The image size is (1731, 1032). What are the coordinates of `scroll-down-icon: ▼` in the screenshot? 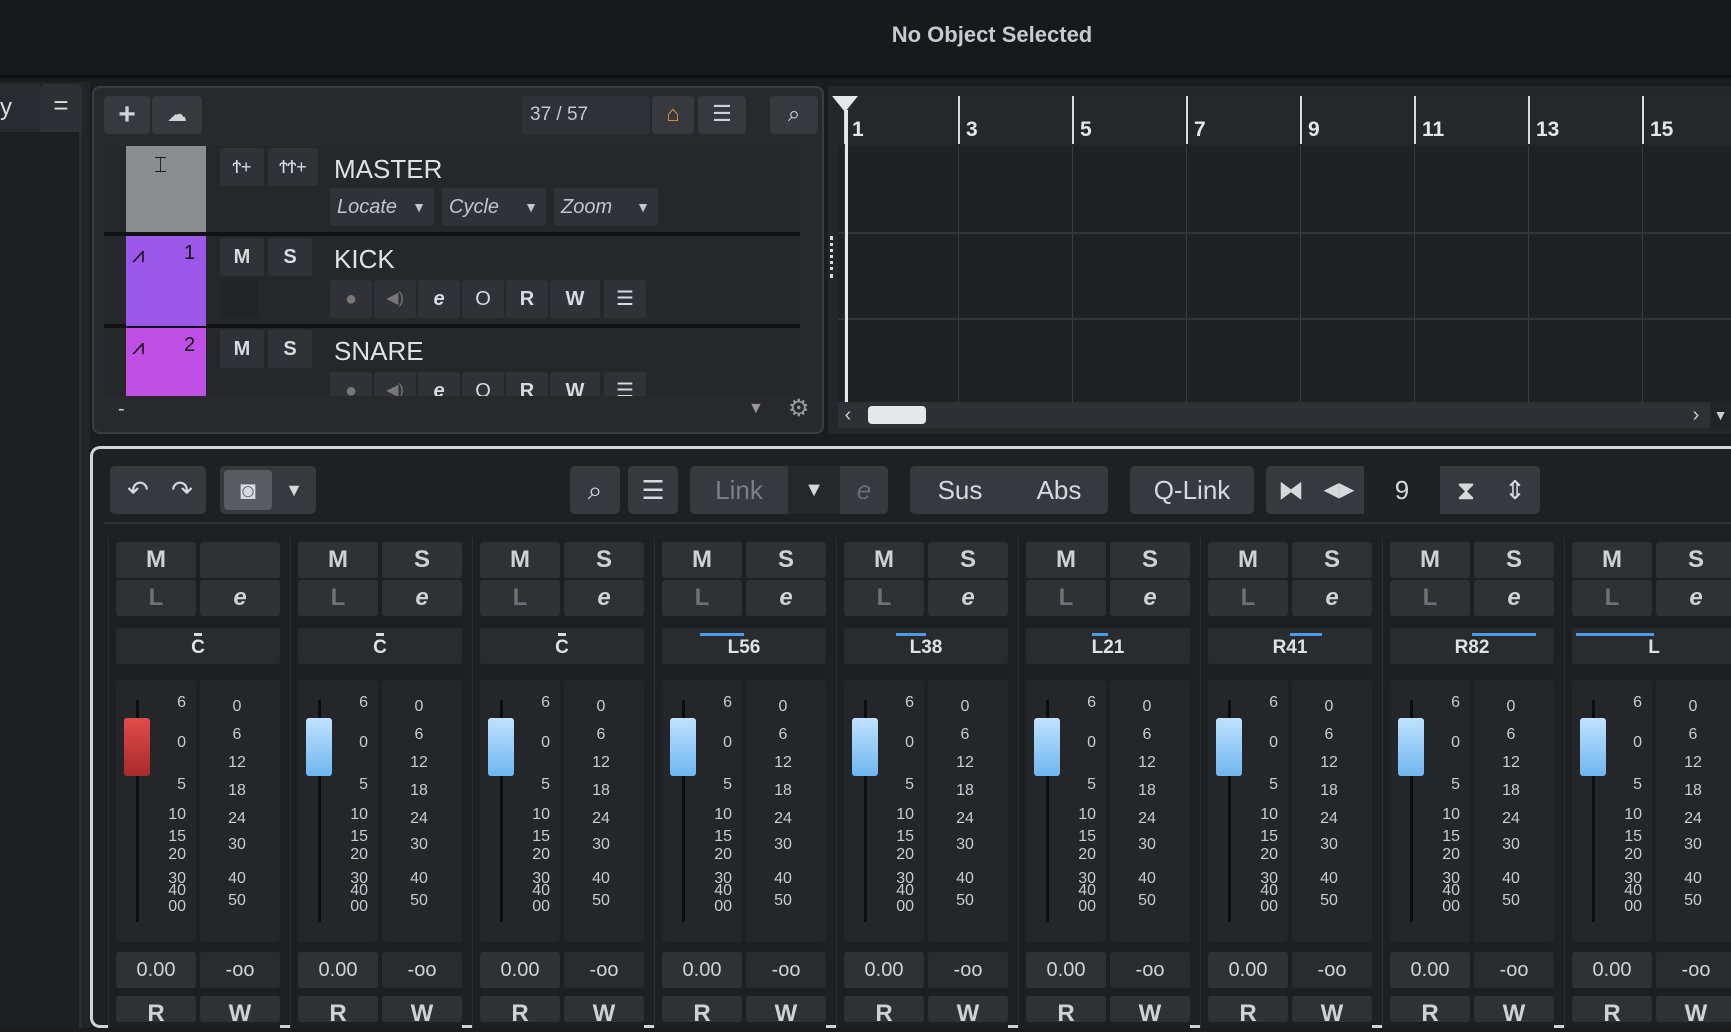 It's located at (756, 409).